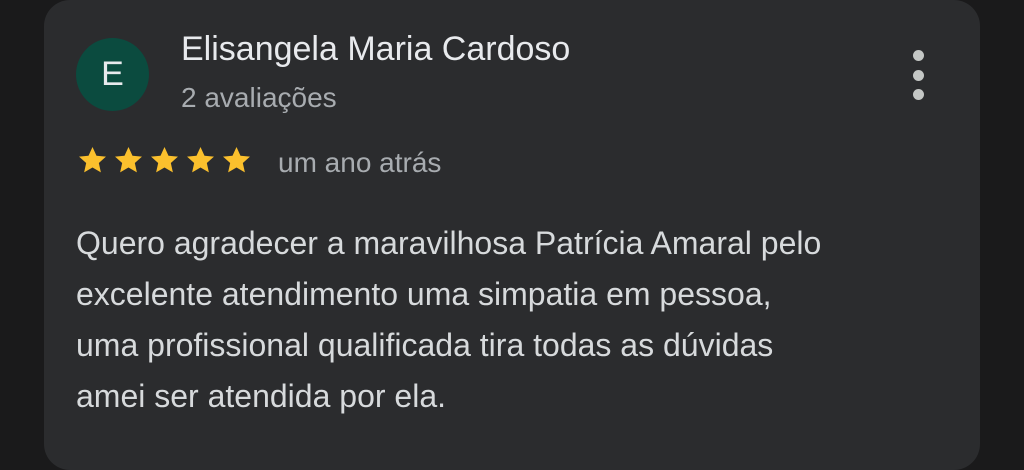 Image resolution: width=1024 pixels, height=470 pixels. I want to click on avatar: E, so click(112, 74).